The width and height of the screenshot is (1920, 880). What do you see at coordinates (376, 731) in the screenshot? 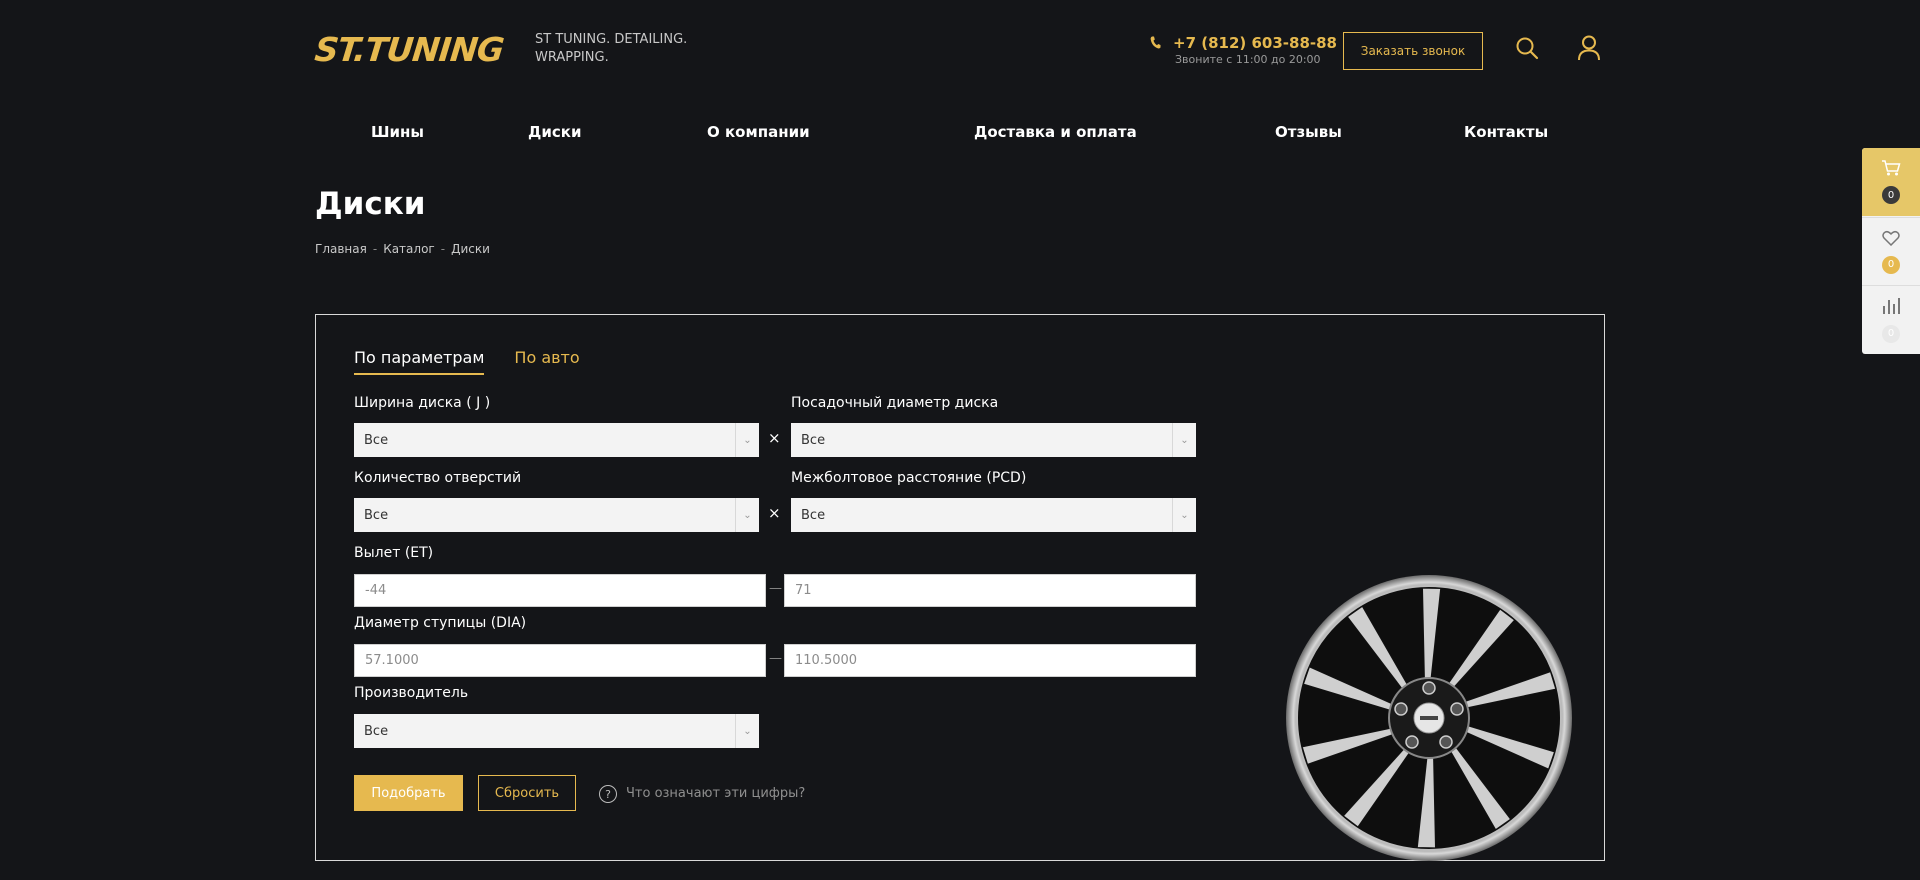
I see `maker-select-value: Все` at bounding box center [376, 731].